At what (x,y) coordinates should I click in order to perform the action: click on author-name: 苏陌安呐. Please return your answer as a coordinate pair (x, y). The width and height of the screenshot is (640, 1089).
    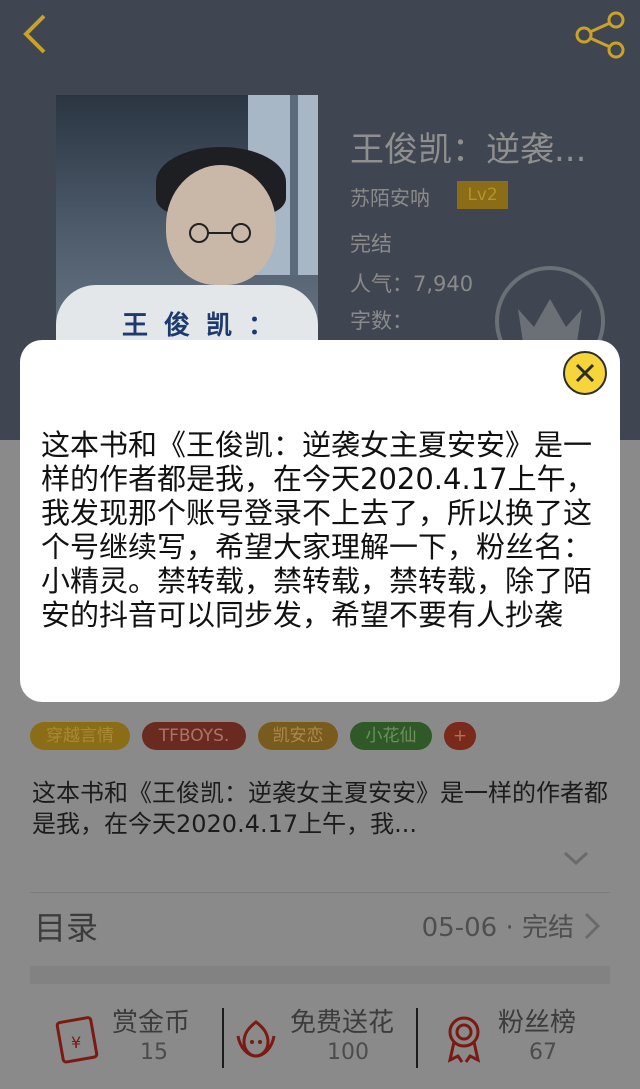
    Looking at the image, I should click on (390, 196).